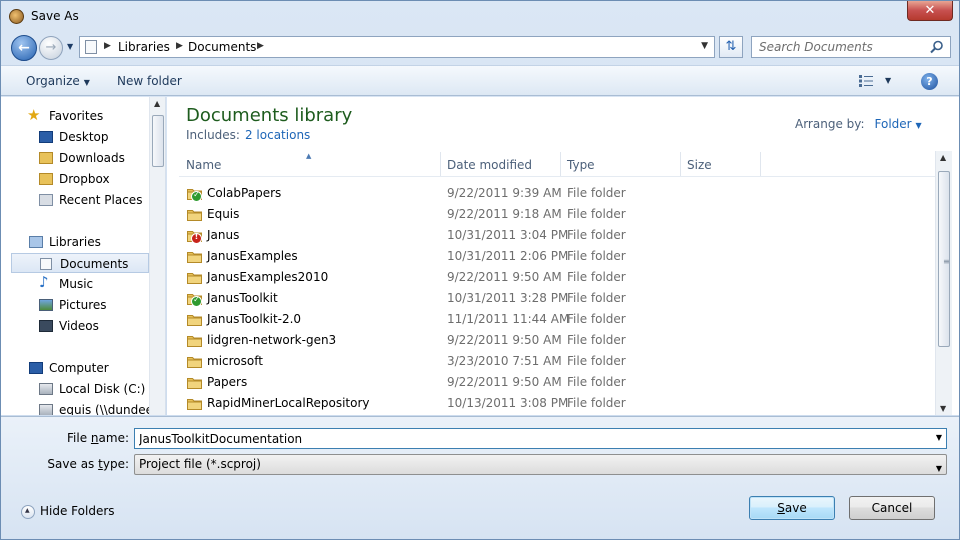 This screenshot has width=960, height=540. Describe the element at coordinates (144, 47) in the screenshot. I see `breadcrumb-libraries: Libraries` at that location.